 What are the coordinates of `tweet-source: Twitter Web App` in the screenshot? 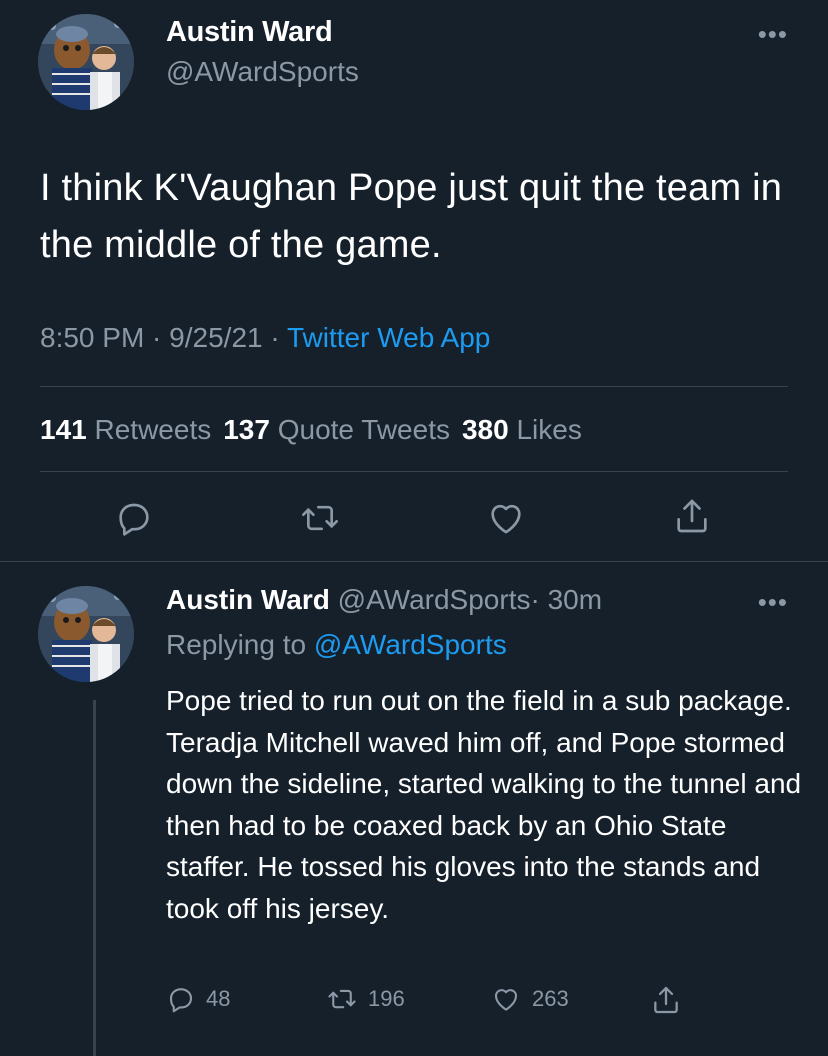 It's located at (388, 337).